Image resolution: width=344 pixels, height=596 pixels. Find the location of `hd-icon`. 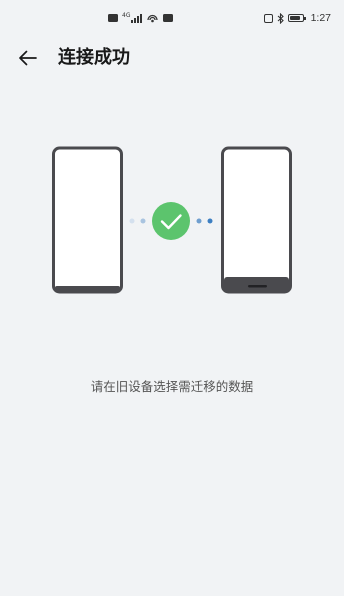

hd-icon is located at coordinates (113, 18).